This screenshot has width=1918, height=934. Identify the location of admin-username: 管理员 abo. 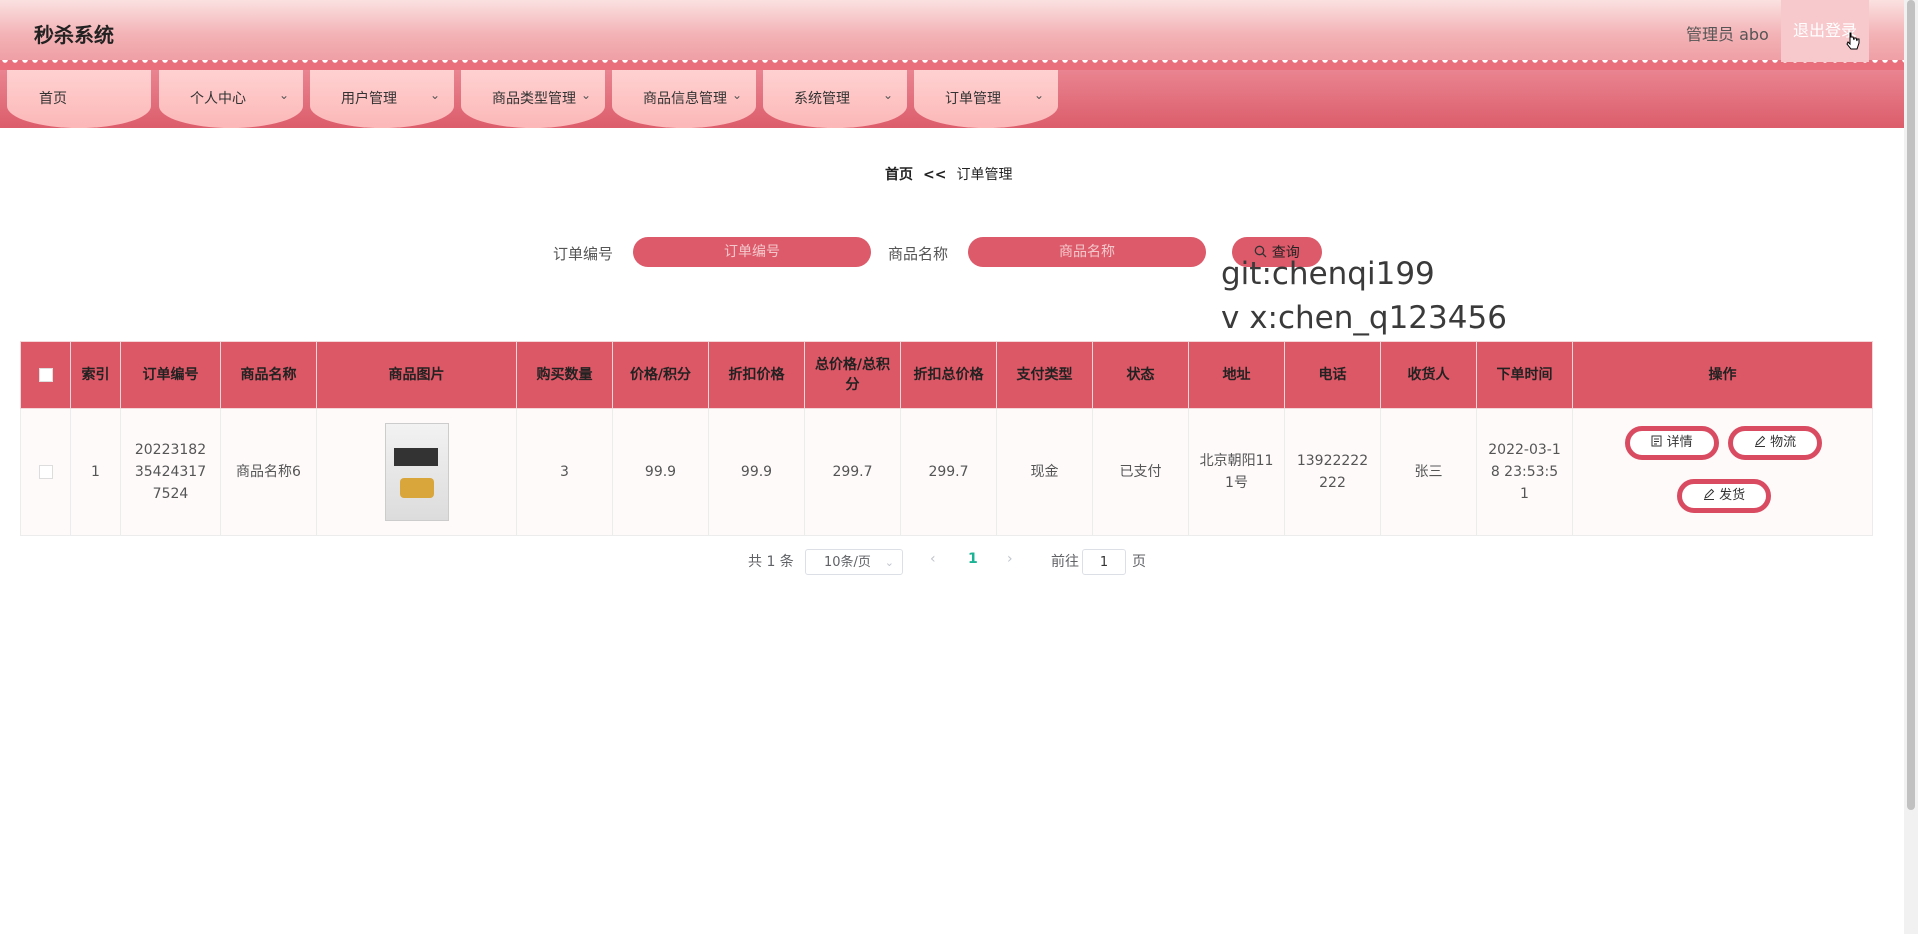
(1727, 34).